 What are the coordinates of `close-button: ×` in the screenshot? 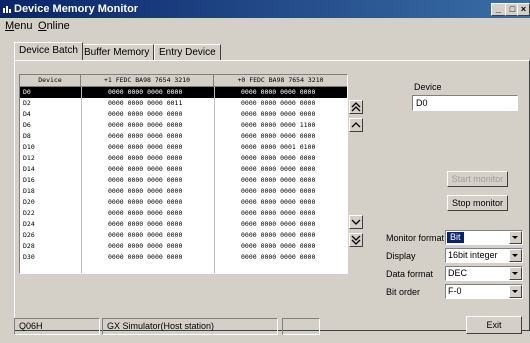 It's located at (523, 9).